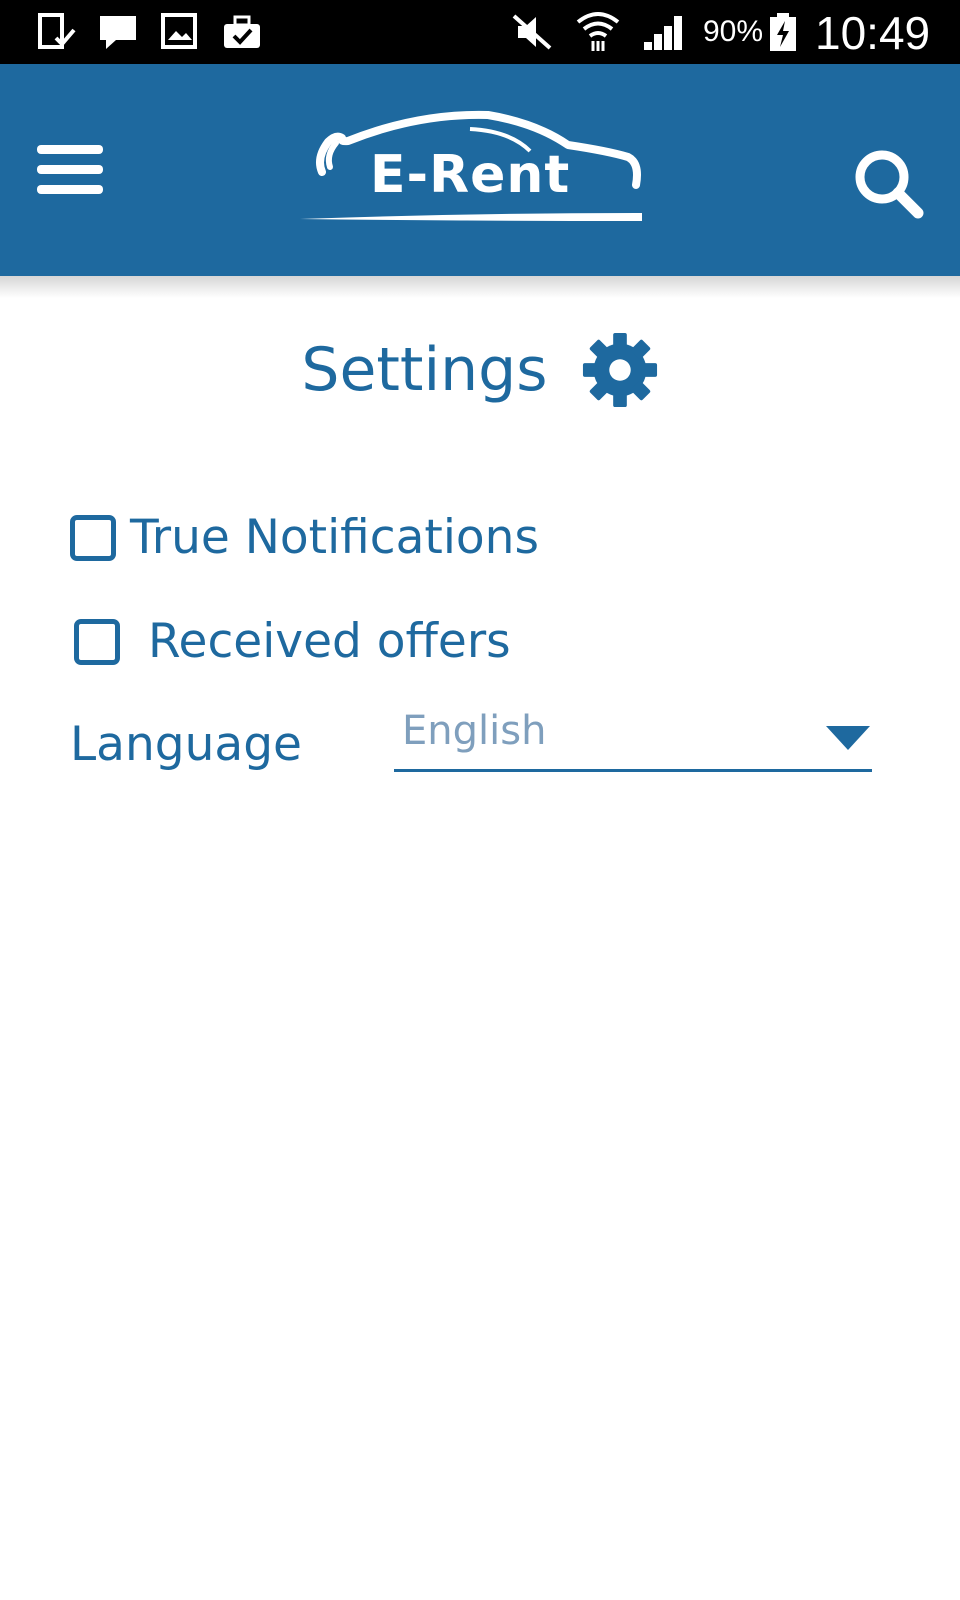 The width and height of the screenshot is (960, 1600). What do you see at coordinates (424, 370) in the screenshot?
I see `page-title: Settings` at bounding box center [424, 370].